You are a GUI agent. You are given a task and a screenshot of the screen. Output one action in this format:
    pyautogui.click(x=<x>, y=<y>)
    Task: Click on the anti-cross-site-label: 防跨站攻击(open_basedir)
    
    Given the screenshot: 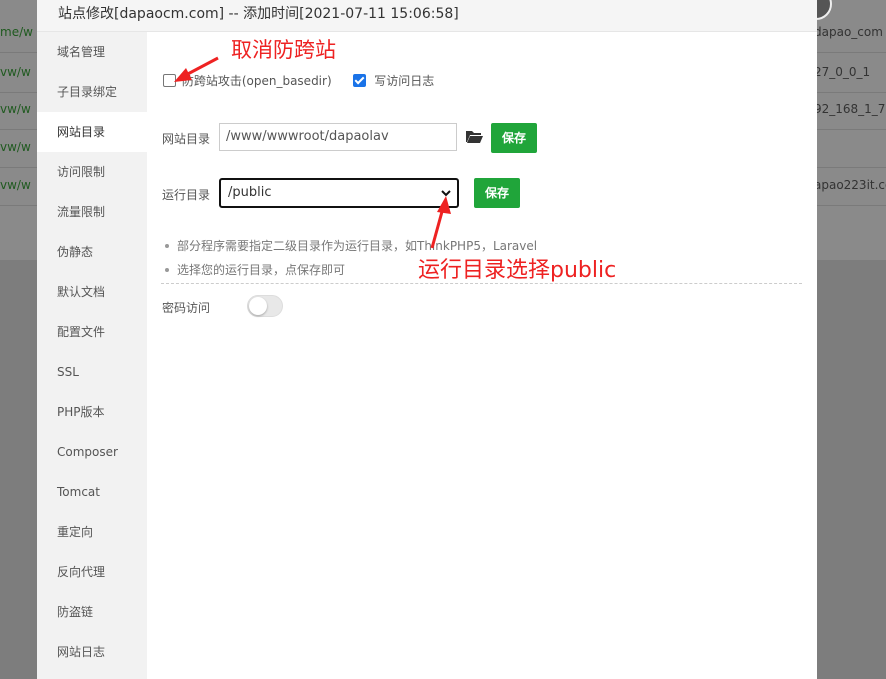 What is the action you would take?
    pyautogui.click(x=256, y=81)
    